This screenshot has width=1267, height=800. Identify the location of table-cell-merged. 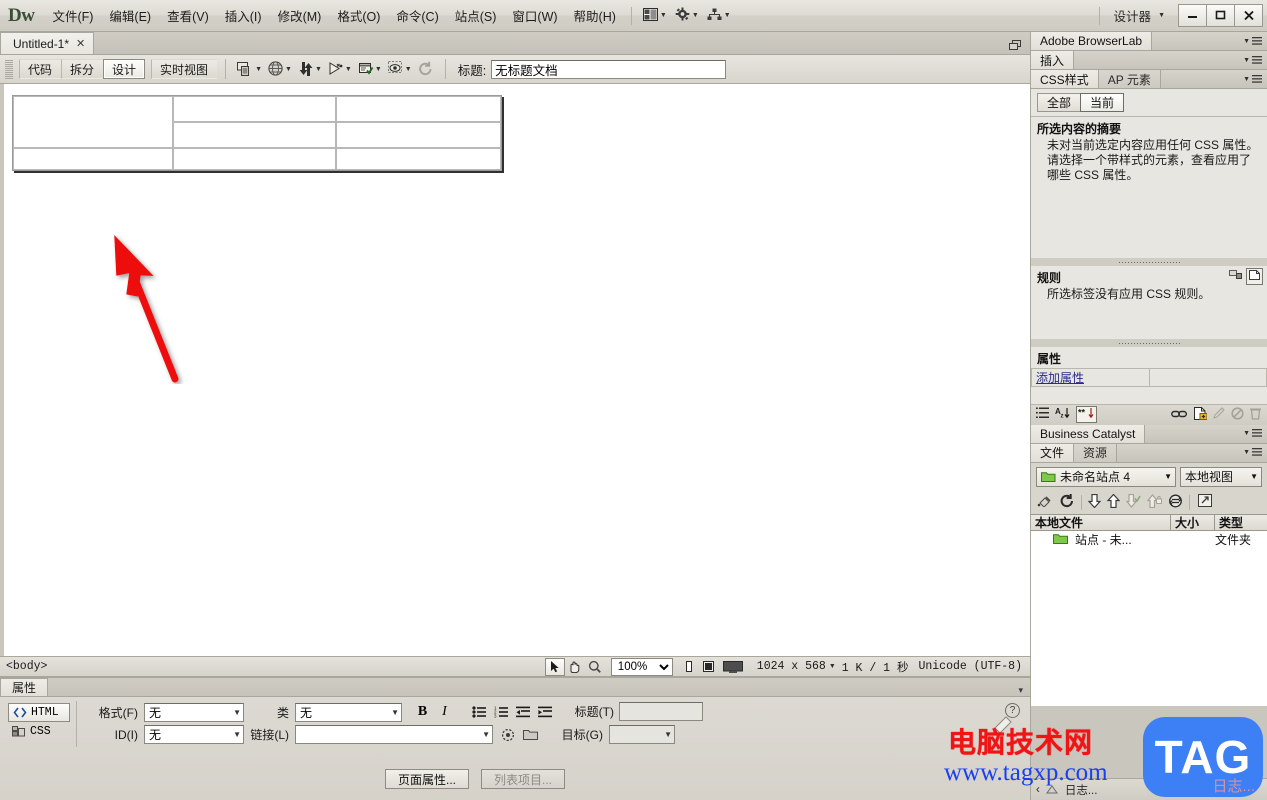
(93, 122).